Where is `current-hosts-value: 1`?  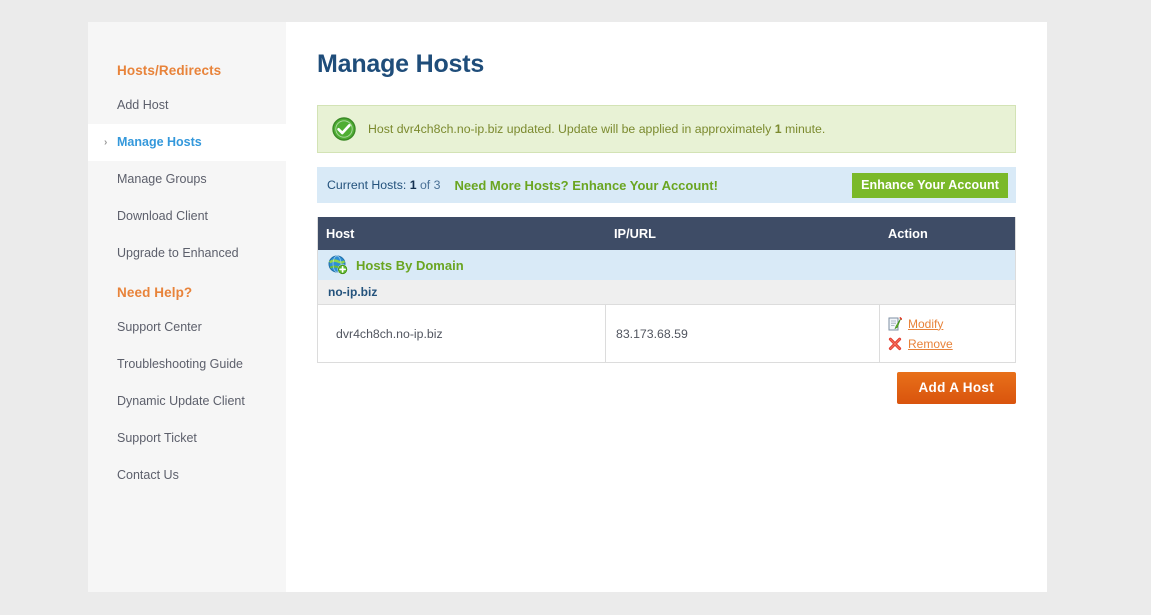 current-hosts-value: 1 is located at coordinates (413, 185).